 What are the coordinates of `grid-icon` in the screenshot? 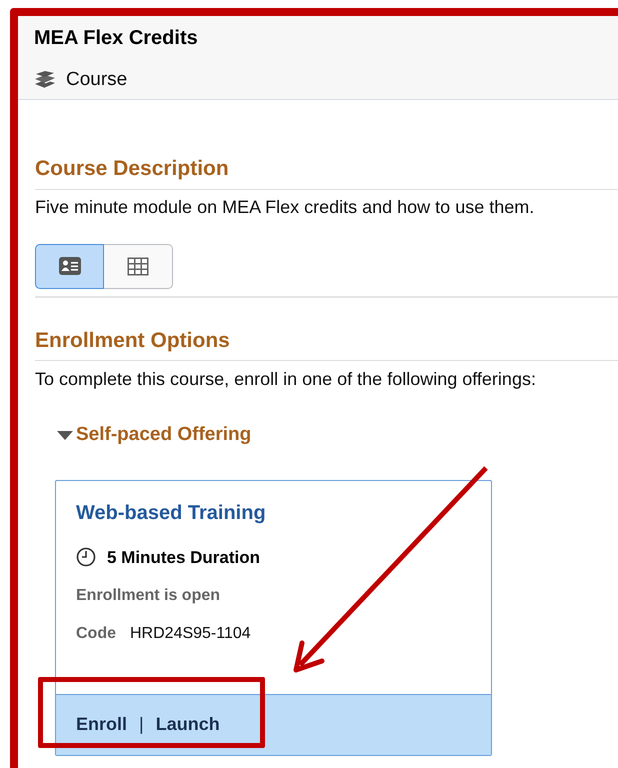 It's located at (138, 266).